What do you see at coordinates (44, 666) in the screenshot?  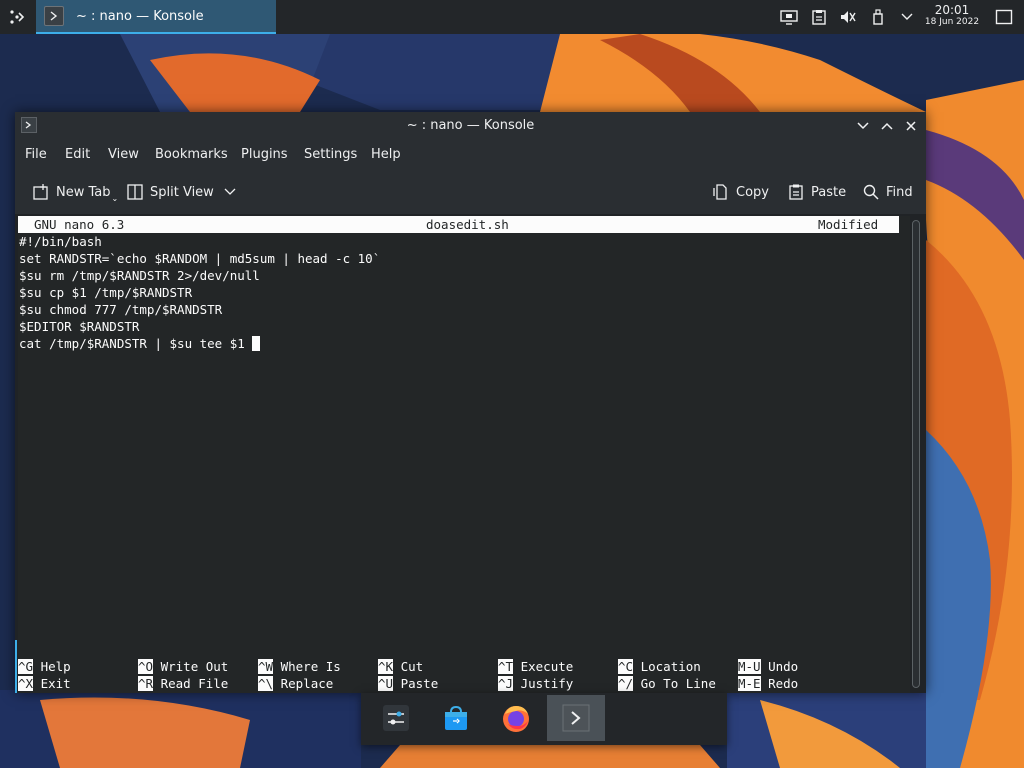 I see `shortcut-help: ^G Help` at bounding box center [44, 666].